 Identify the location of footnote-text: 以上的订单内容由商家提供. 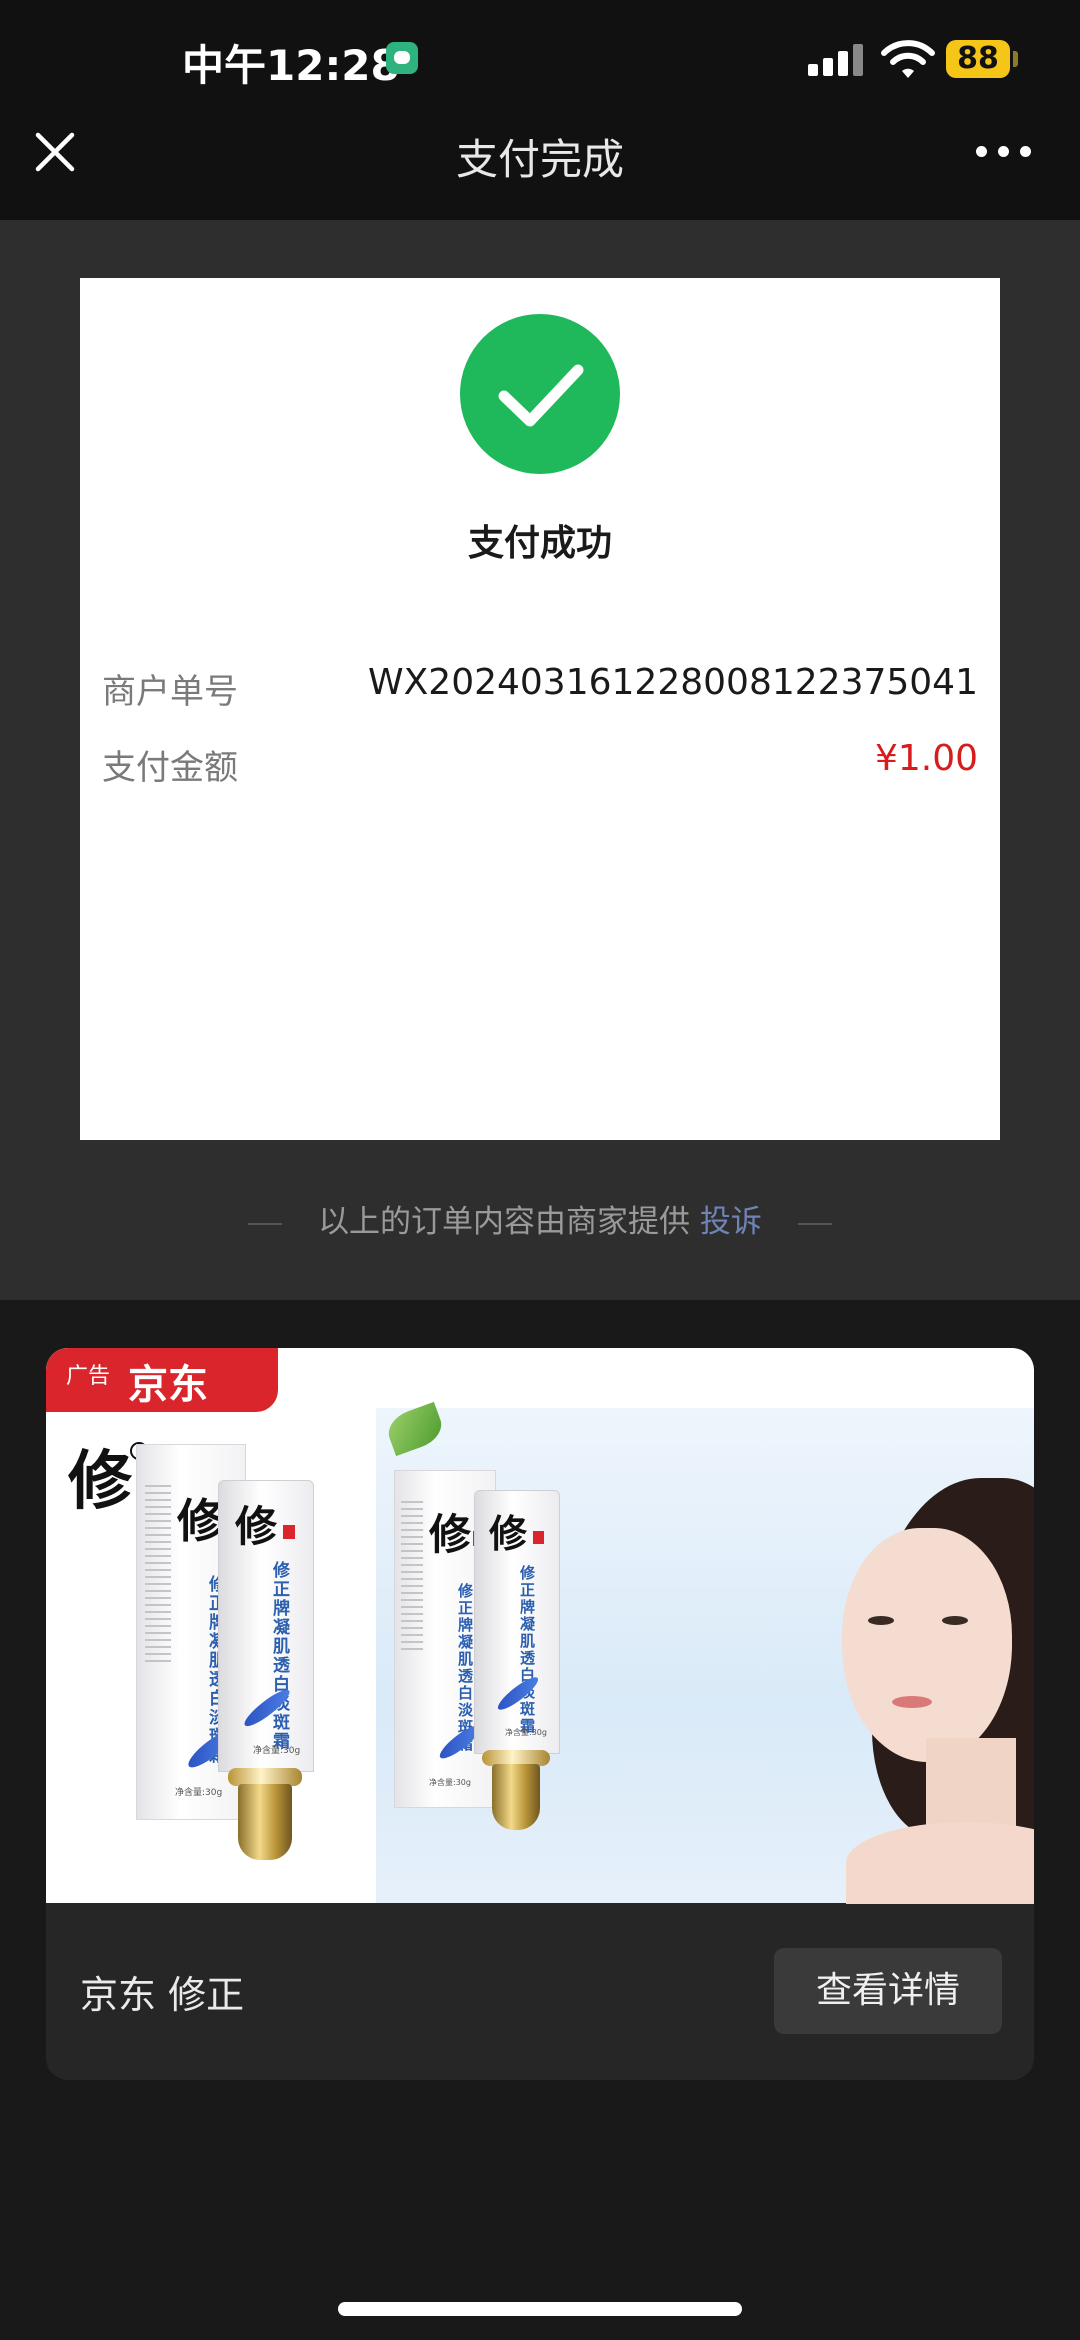
(504, 1222).